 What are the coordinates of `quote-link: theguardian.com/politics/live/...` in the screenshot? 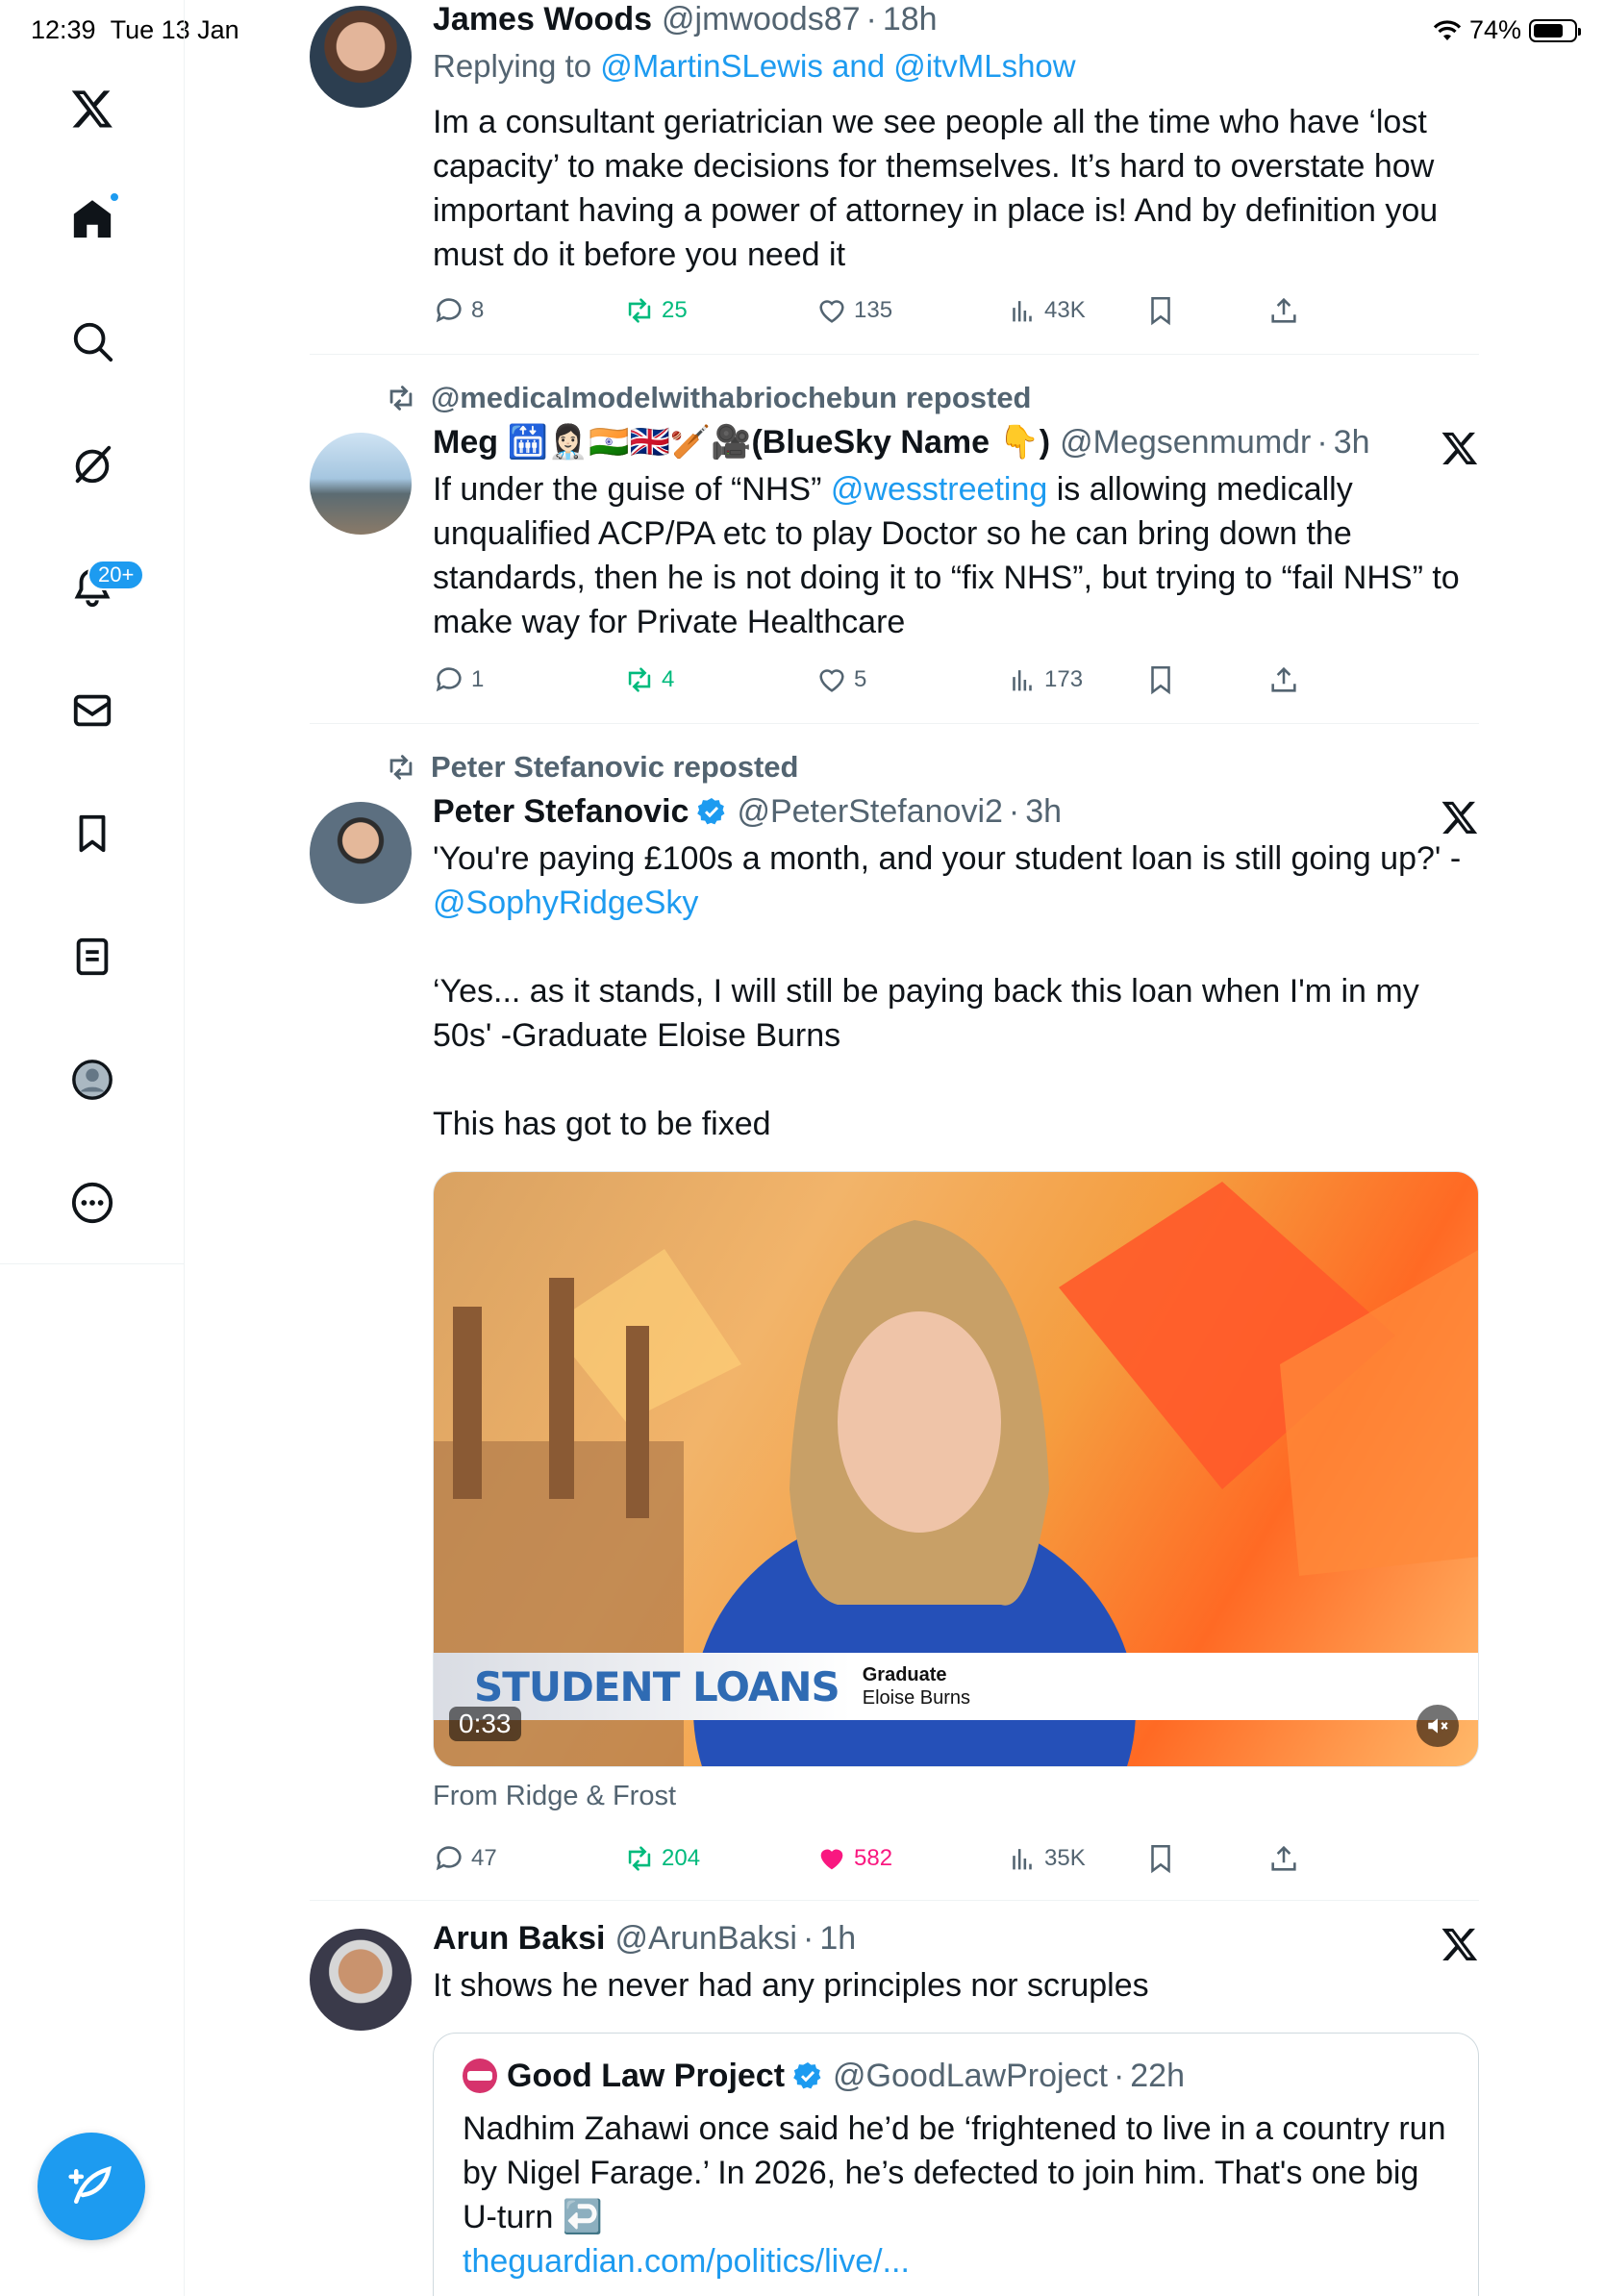 It's located at (956, 2261).